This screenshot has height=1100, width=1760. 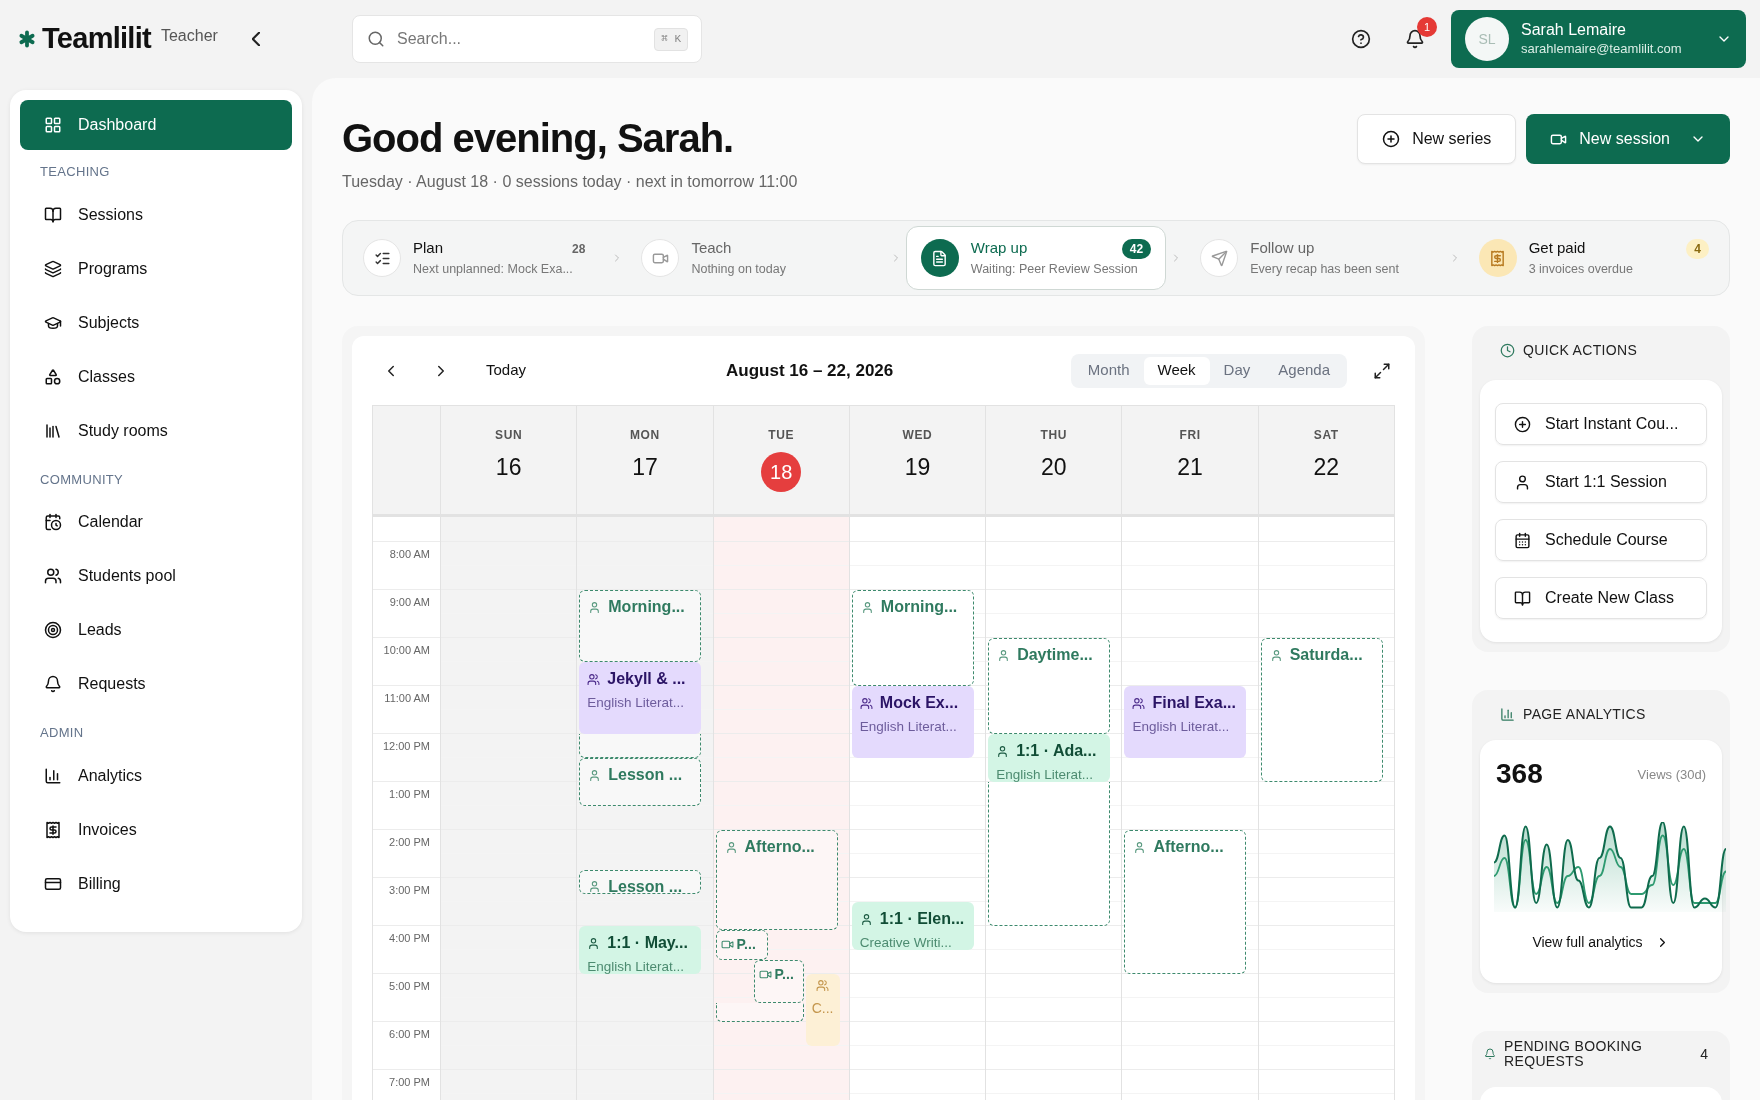 What do you see at coordinates (1490, 1054) in the screenshot?
I see `bell-icon` at bounding box center [1490, 1054].